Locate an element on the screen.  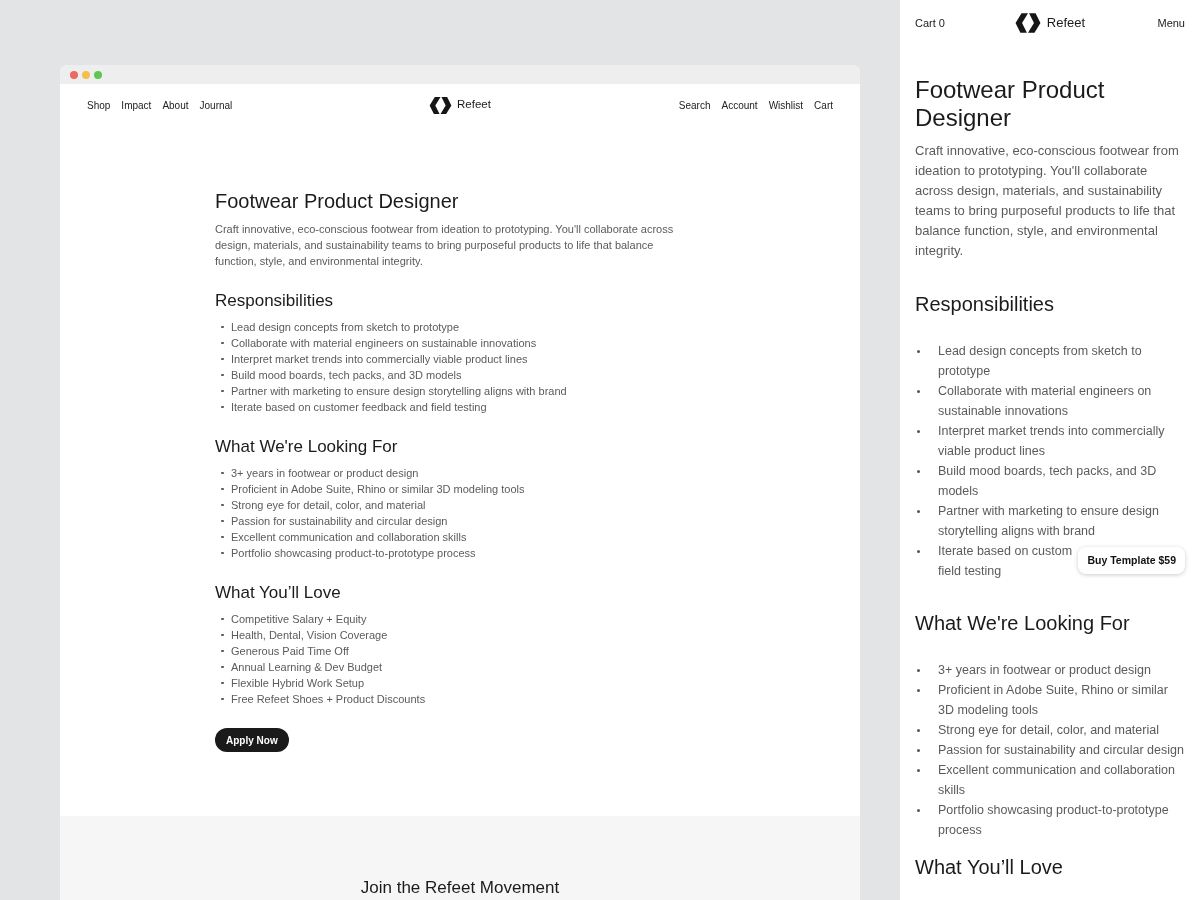
cart-link: Cart 0 is located at coordinates (960, 23).